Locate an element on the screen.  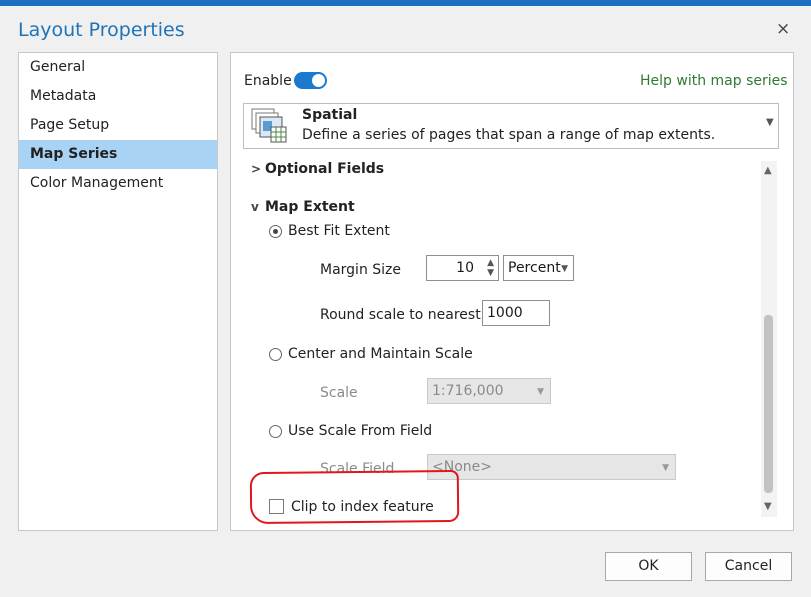
map-extent-label: Map Extent is located at coordinates (310, 207).